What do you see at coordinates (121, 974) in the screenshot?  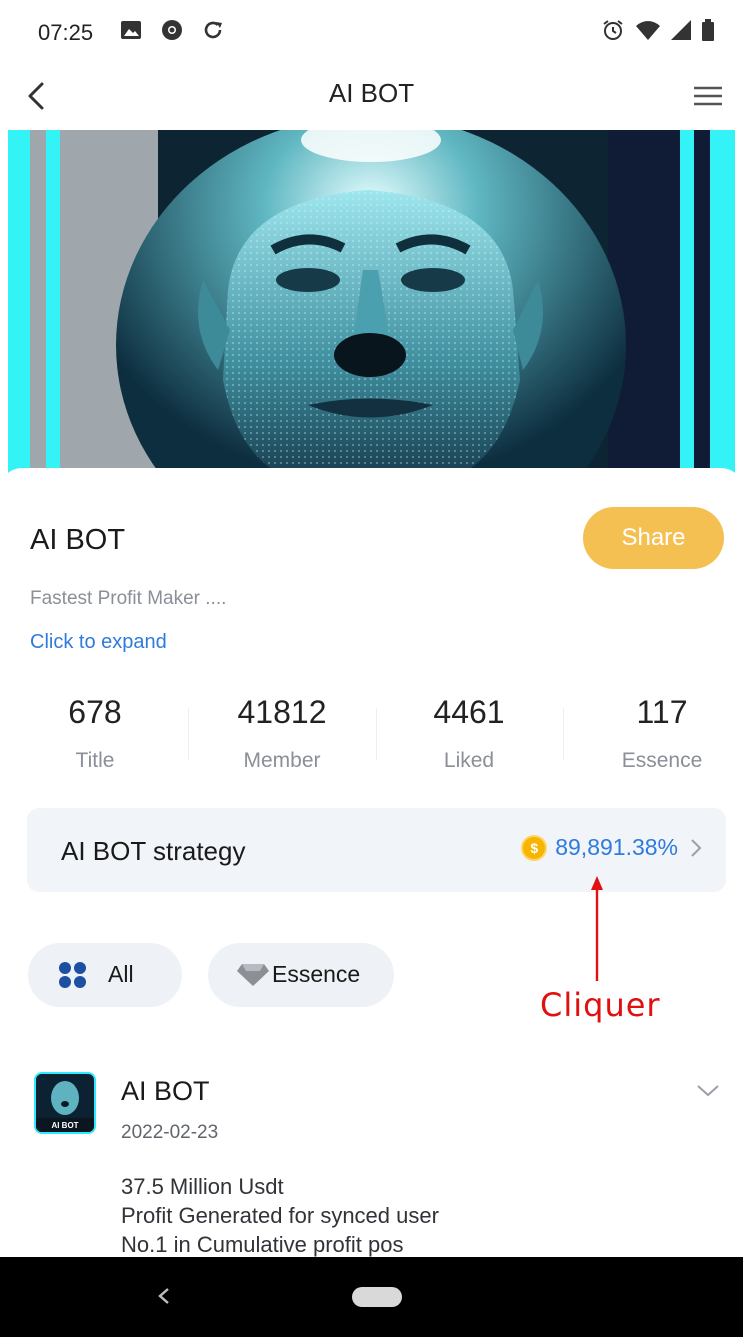 I see `filter-all-label: All` at bounding box center [121, 974].